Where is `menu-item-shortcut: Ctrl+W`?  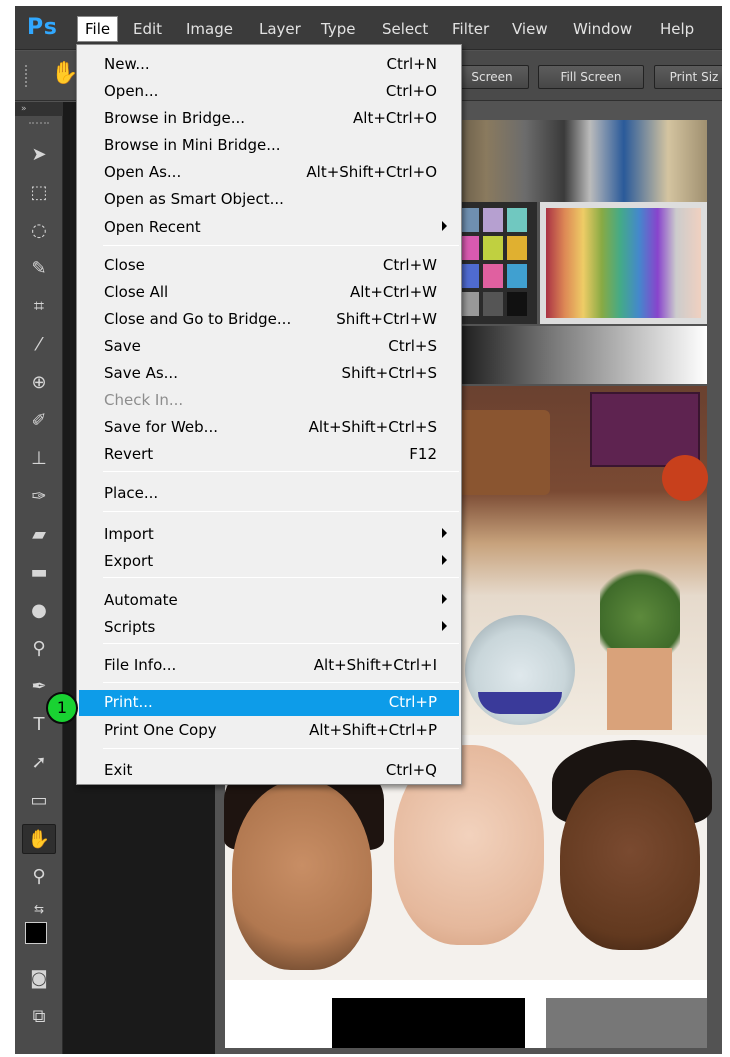
menu-item-shortcut: Ctrl+W is located at coordinates (409, 265).